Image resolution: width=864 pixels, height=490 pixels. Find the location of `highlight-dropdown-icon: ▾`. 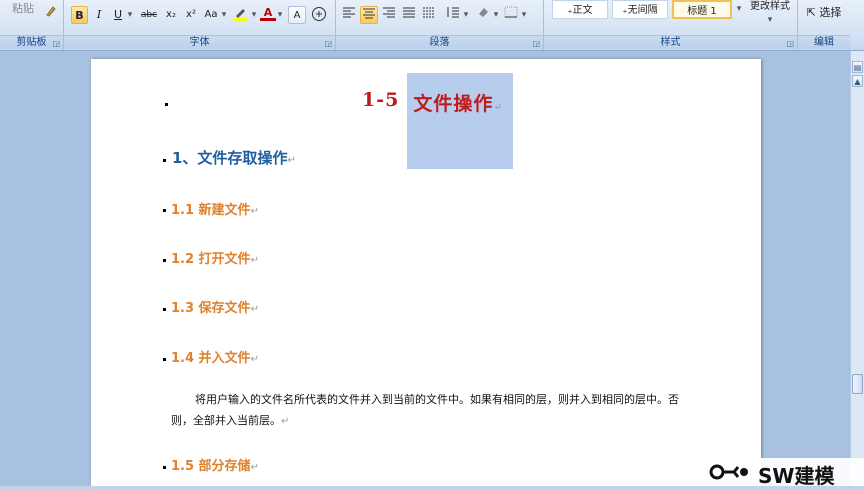

highlight-dropdown-icon: ▾ is located at coordinates (254, 15).